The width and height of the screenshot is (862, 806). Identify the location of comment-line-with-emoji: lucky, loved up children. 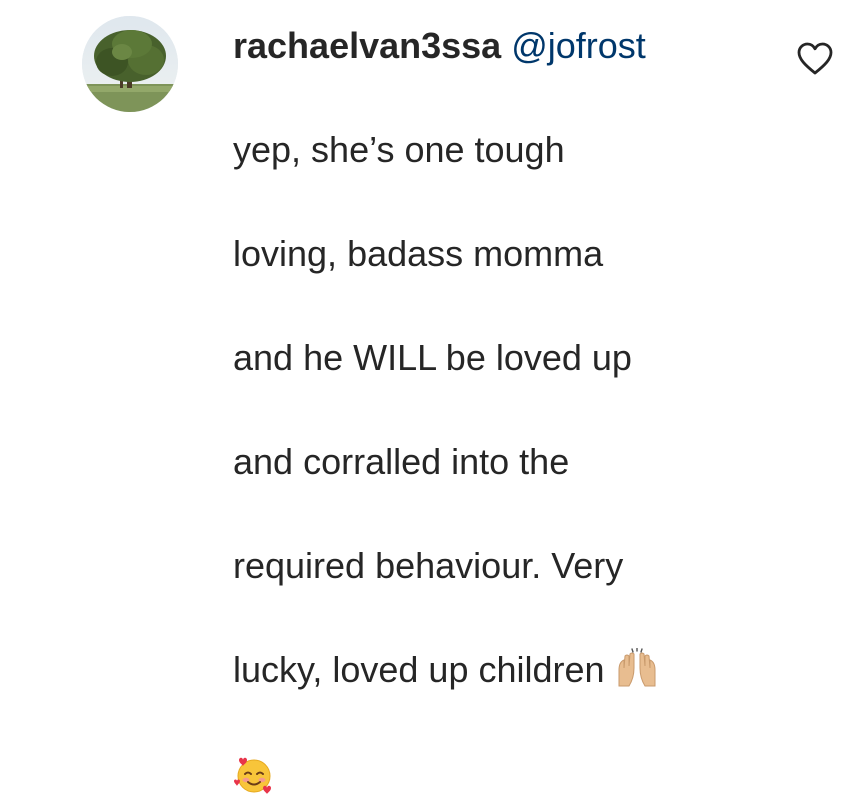
(503, 673).